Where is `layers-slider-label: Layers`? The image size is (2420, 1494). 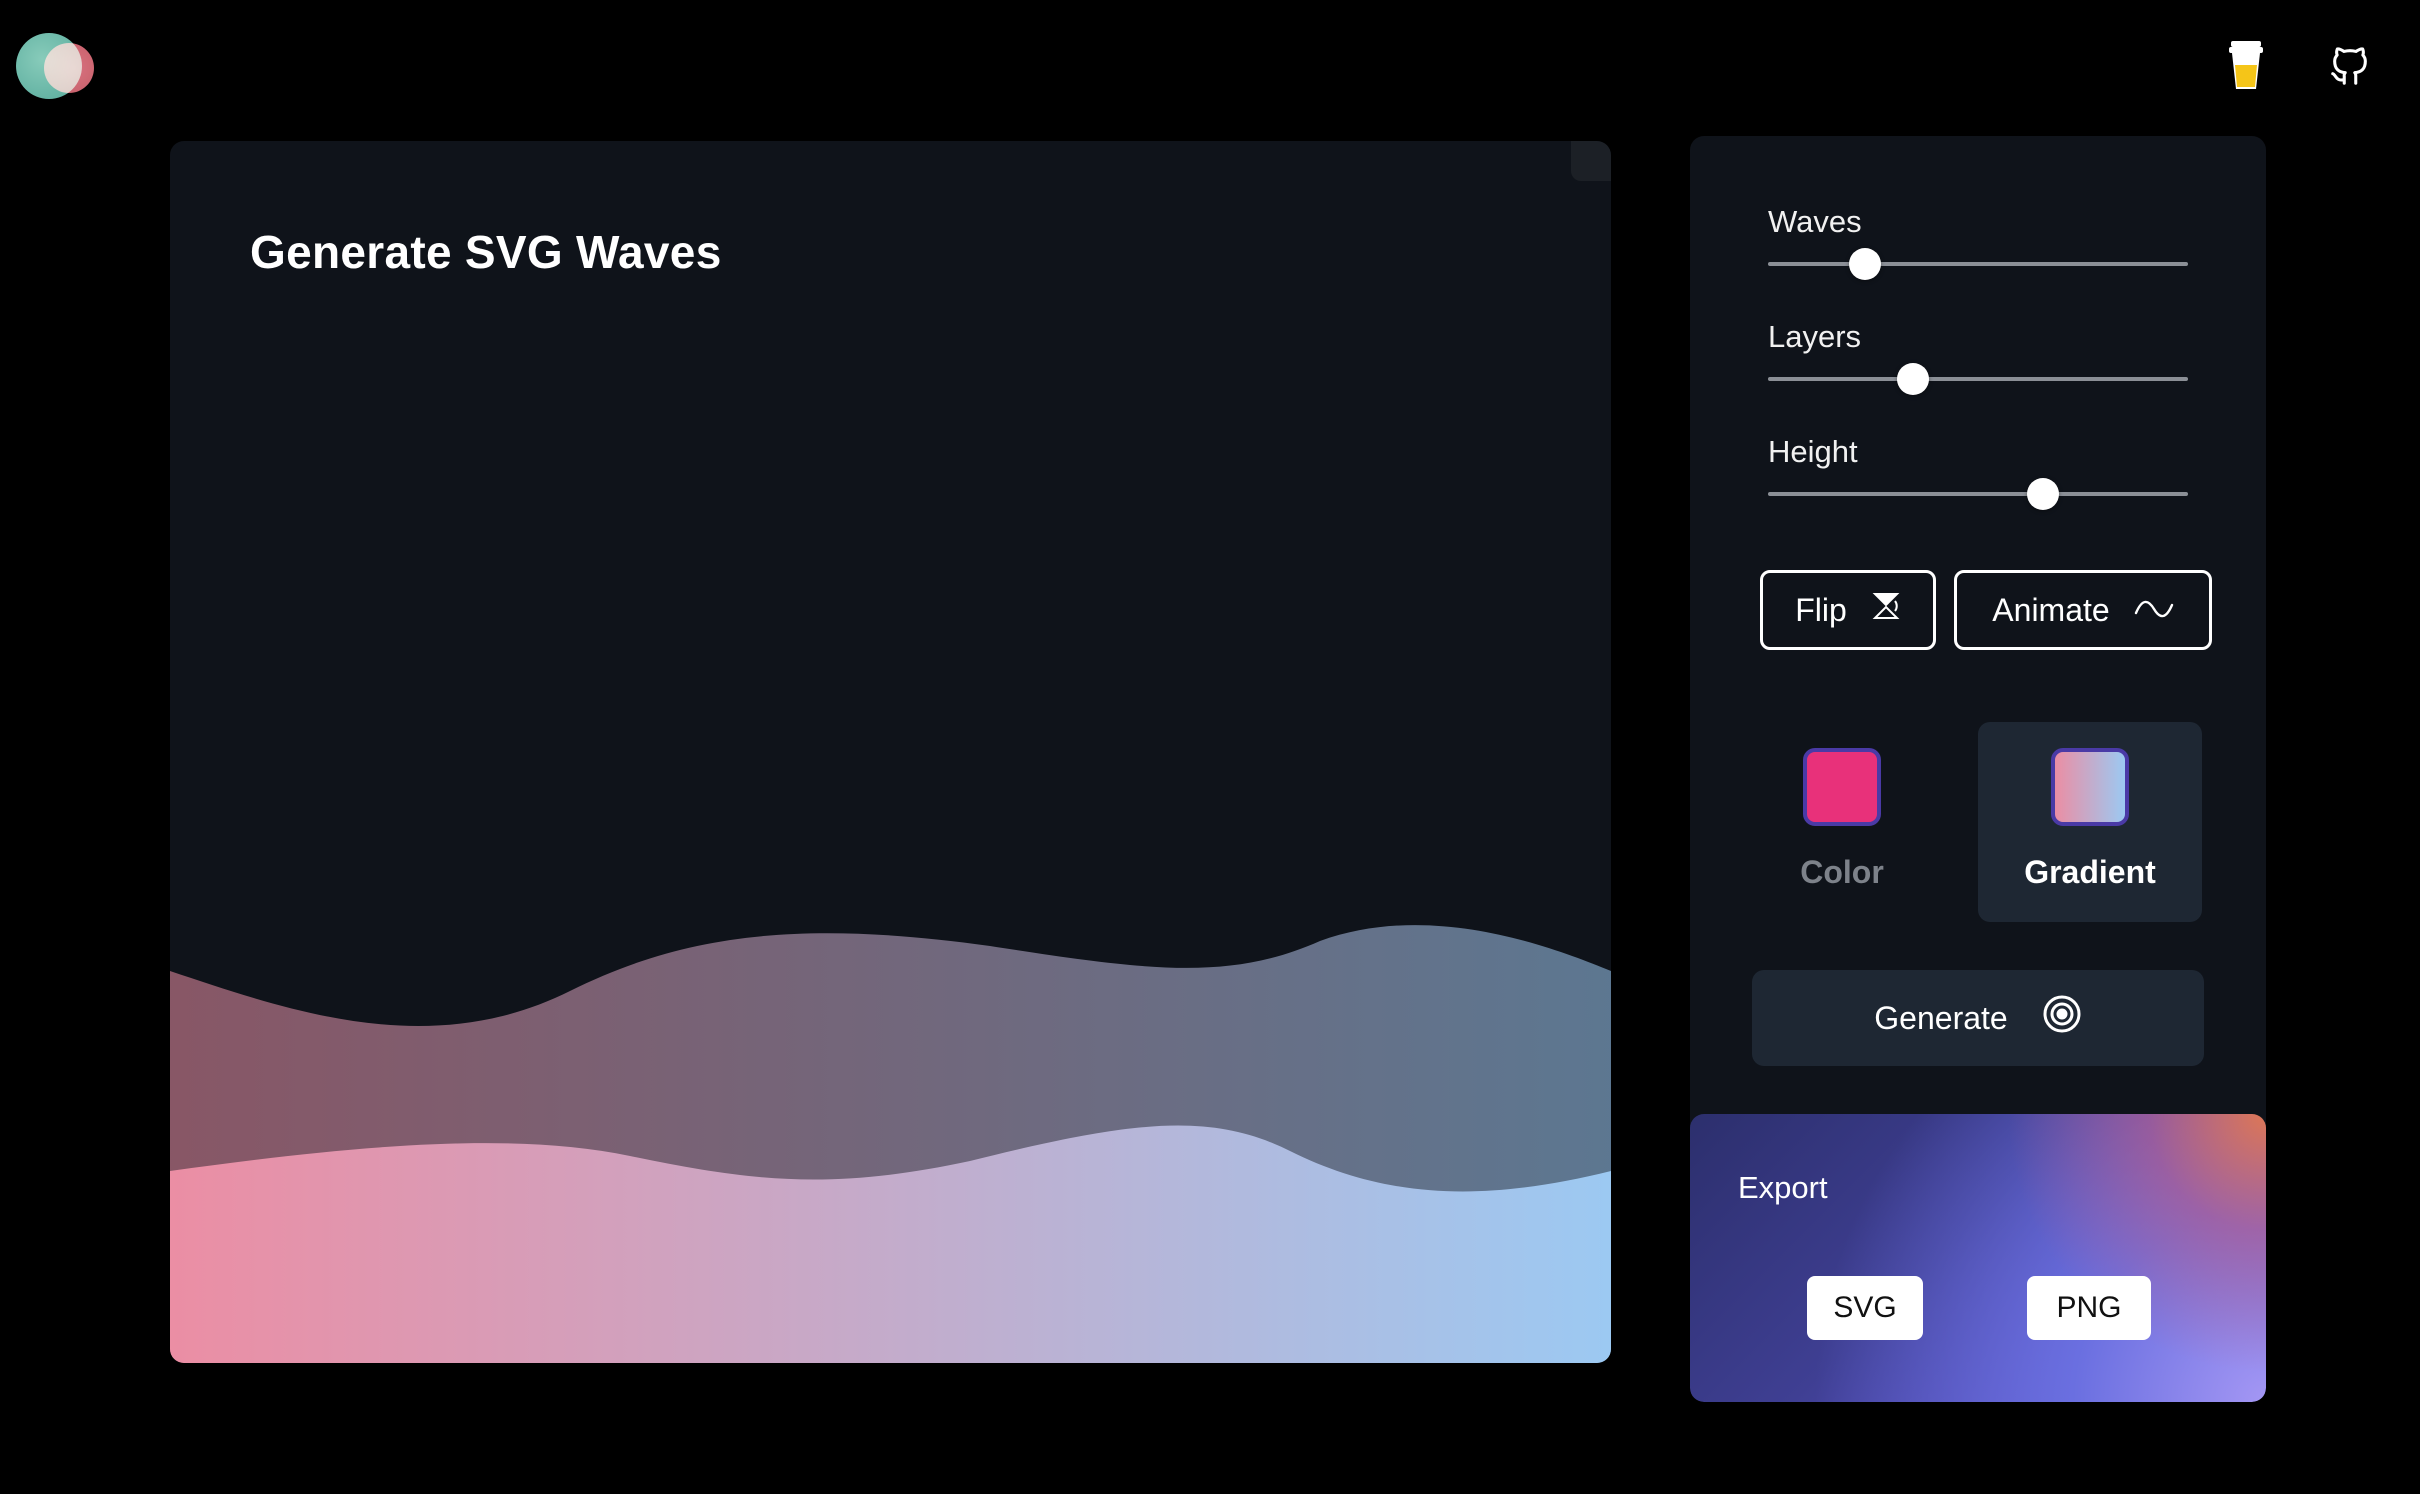 layers-slider-label: Layers is located at coordinates (1815, 336).